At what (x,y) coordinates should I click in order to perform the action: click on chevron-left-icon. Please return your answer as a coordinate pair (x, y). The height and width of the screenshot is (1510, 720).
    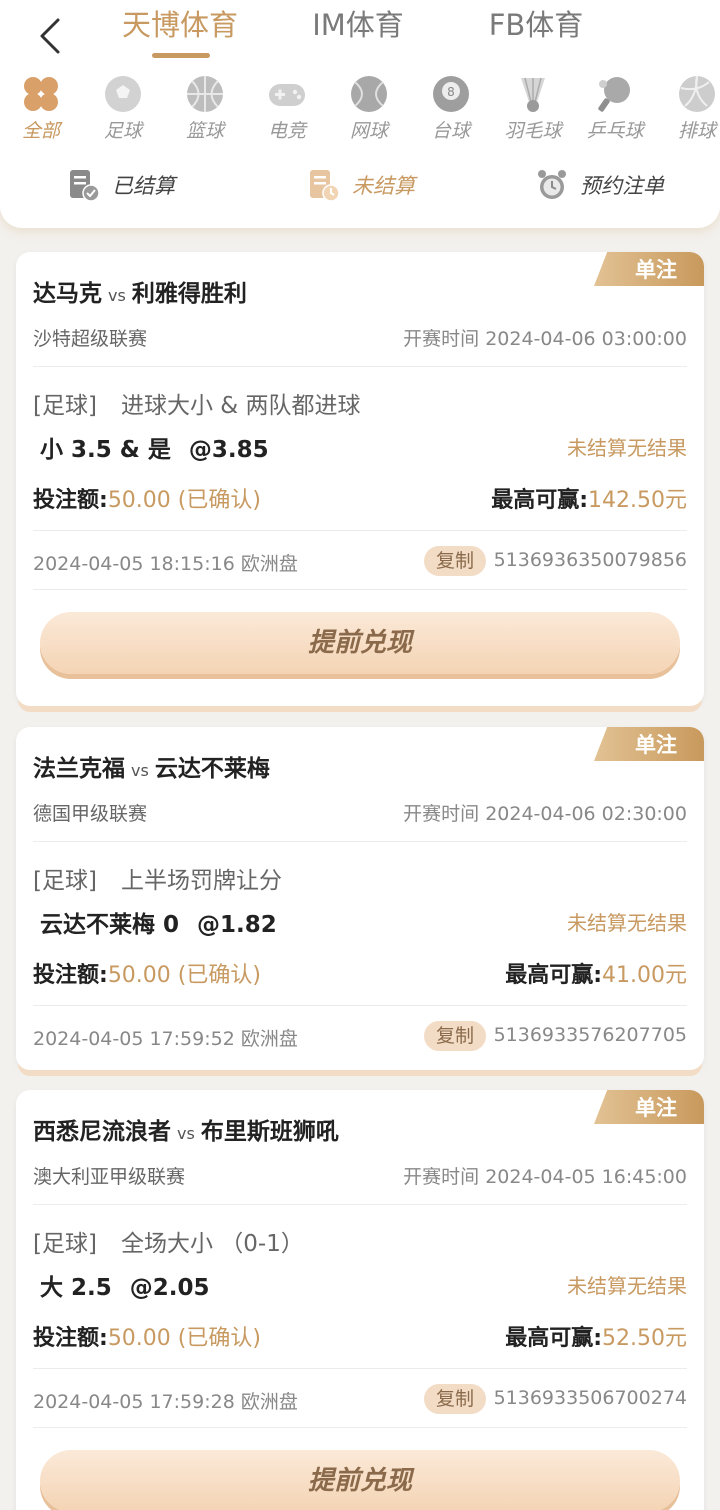
    Looking at the image, I should click on (50, 36).